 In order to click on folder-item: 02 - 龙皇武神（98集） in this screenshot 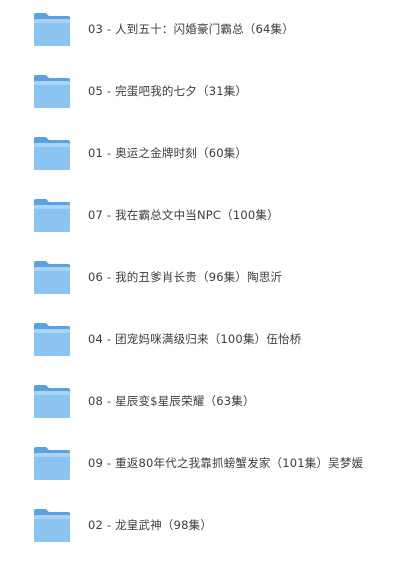, I will do `click(204, 526)`.